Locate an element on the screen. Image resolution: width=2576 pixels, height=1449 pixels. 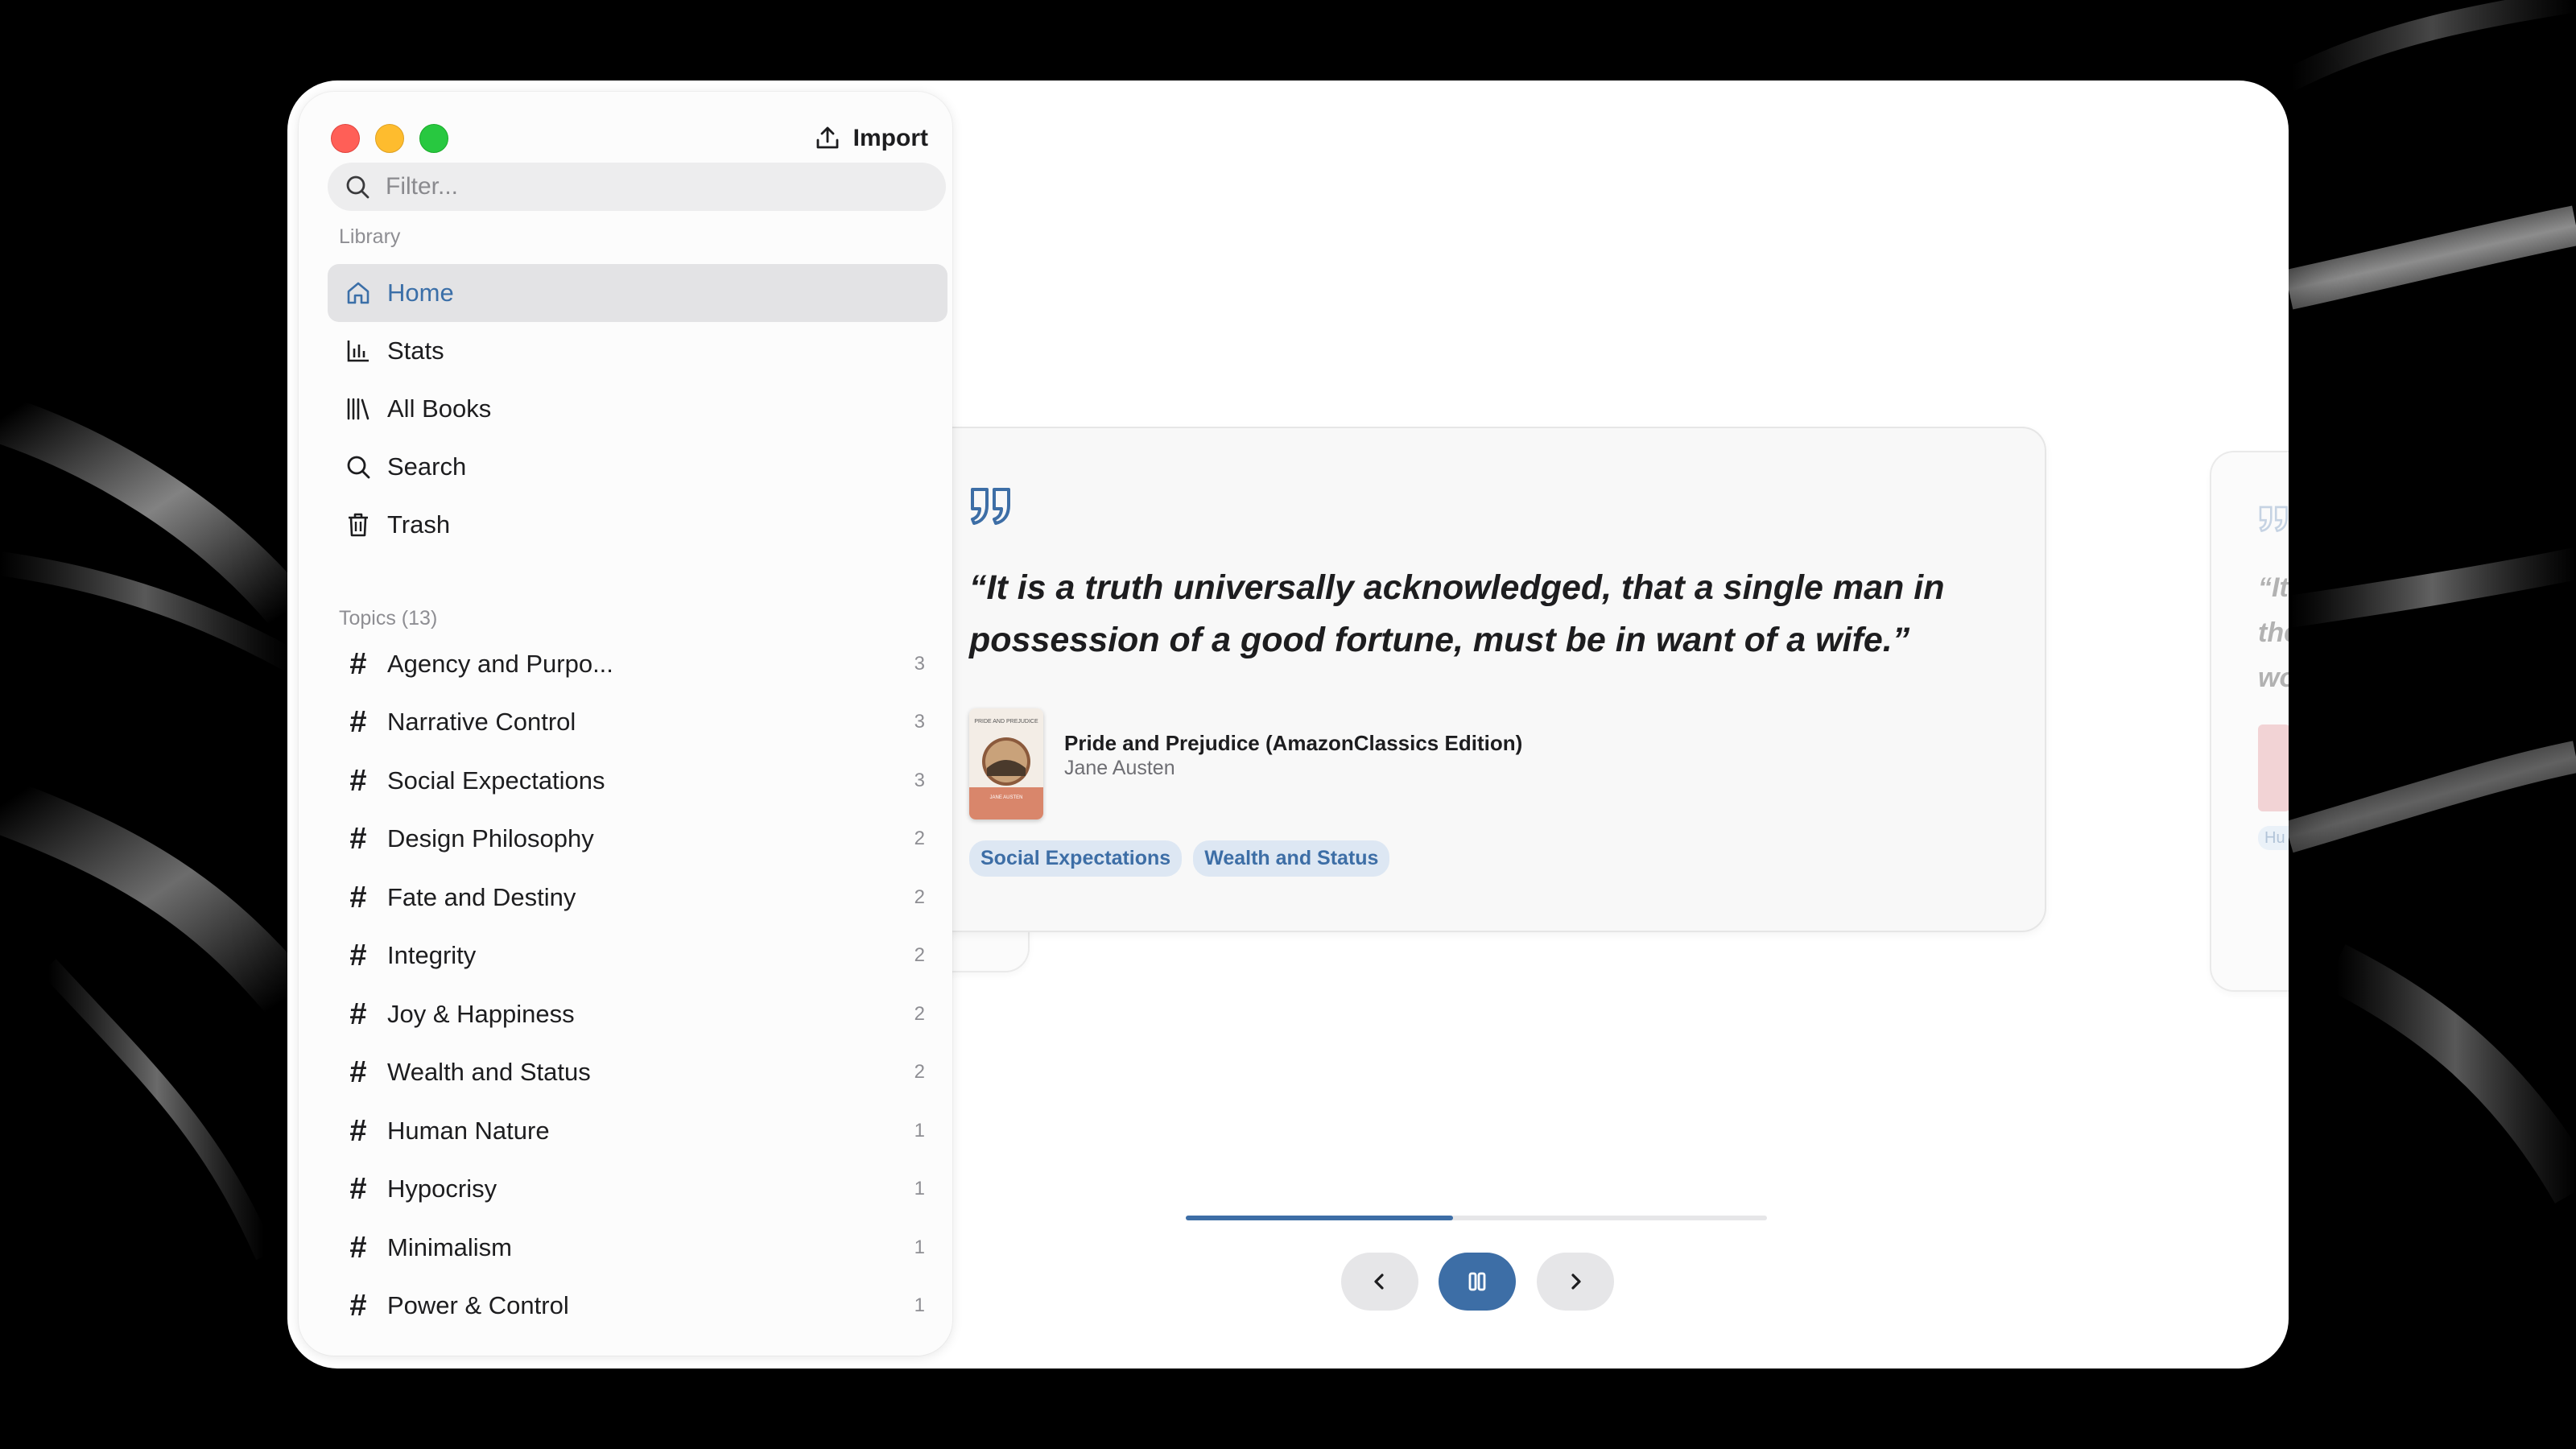
book-cover: PRIDE AND PREJUDICE JANE AUSTEN is located at coordinates (1006, 763).